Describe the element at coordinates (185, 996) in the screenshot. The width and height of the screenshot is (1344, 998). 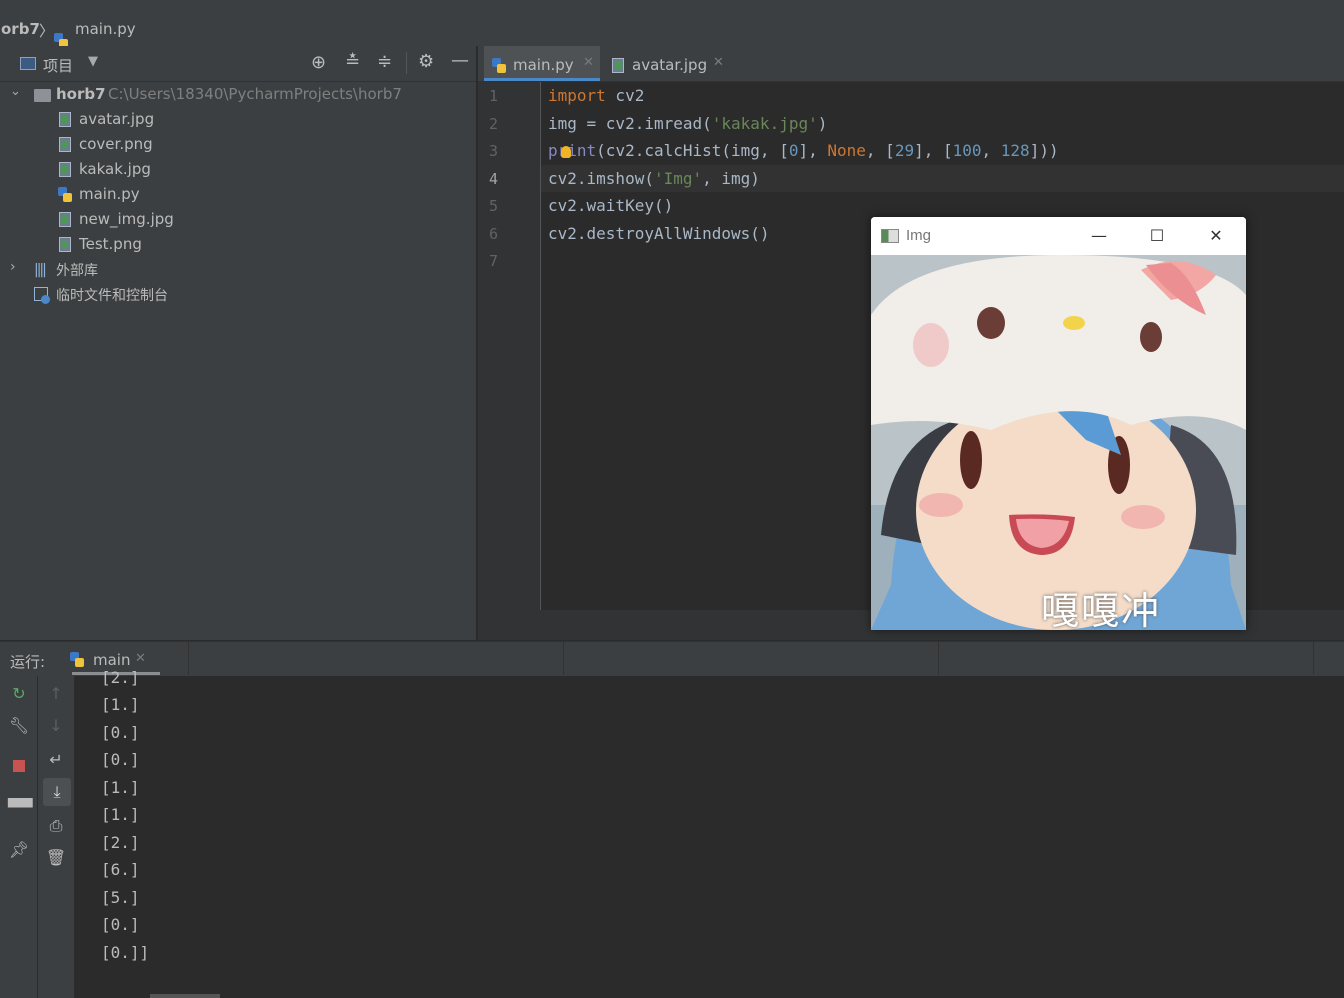
I see `horizontal-scrollbar` at that location.